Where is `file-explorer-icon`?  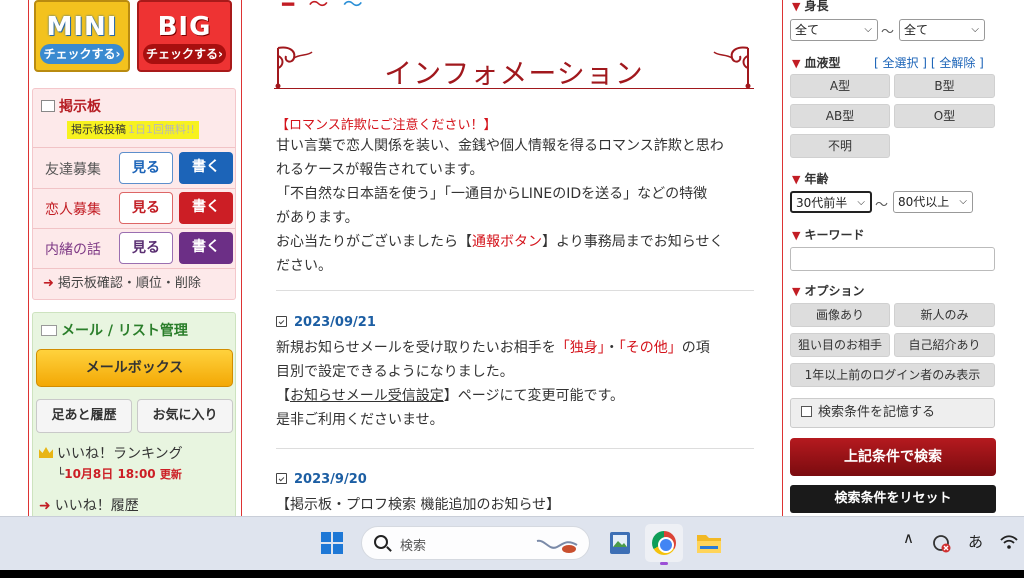
file-explorer-icon is located at coordinates (709, 543).